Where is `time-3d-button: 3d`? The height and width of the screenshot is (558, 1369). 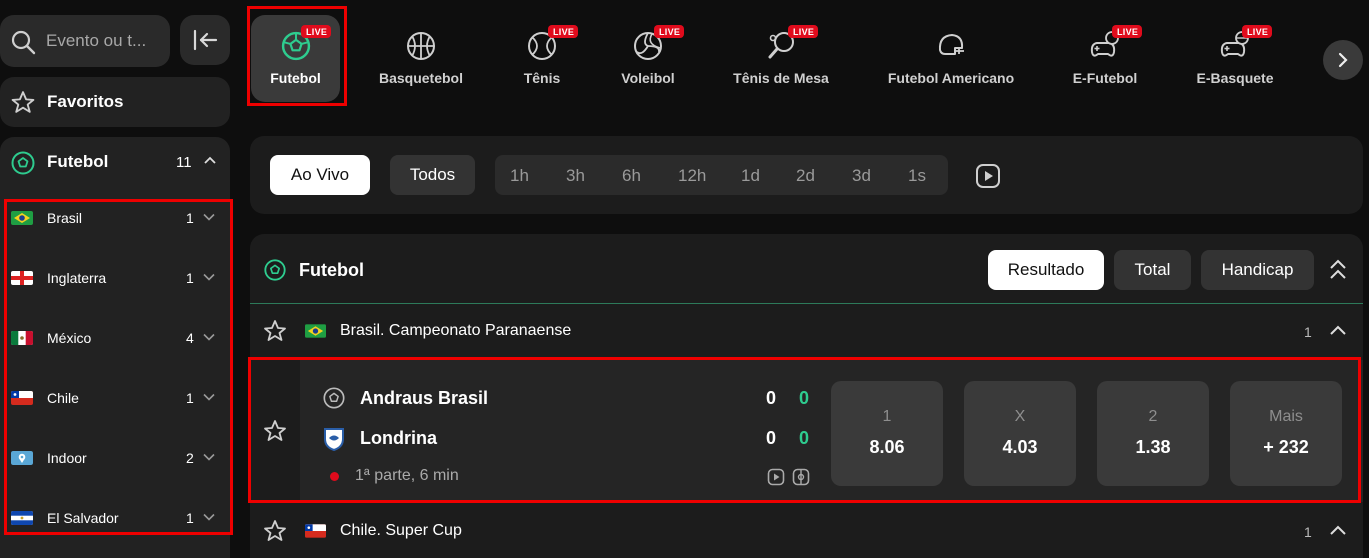
time-3d-button: 3d is located at coordinates (861, 176).